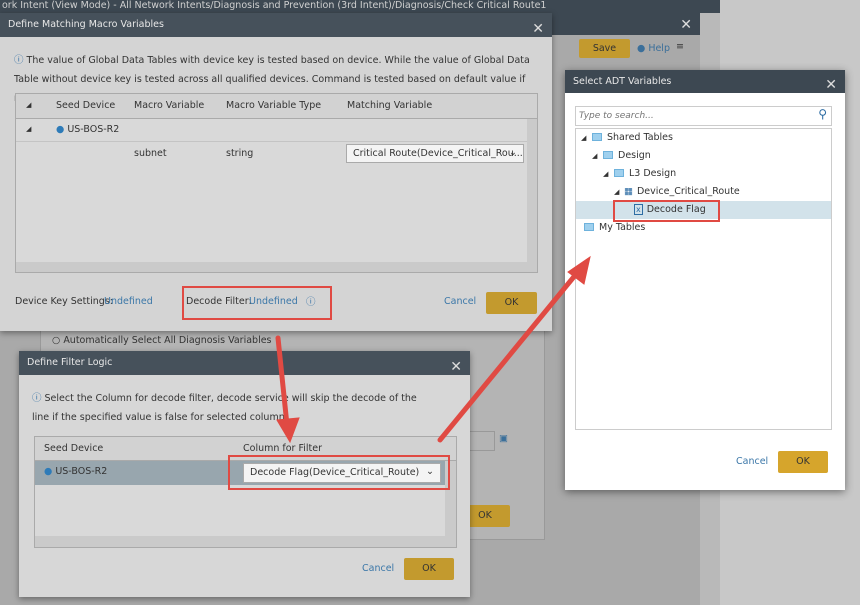 Image resolution: width=860 pixels, height=605 pixels. I want to click on arrow-down, so click(282, 381).